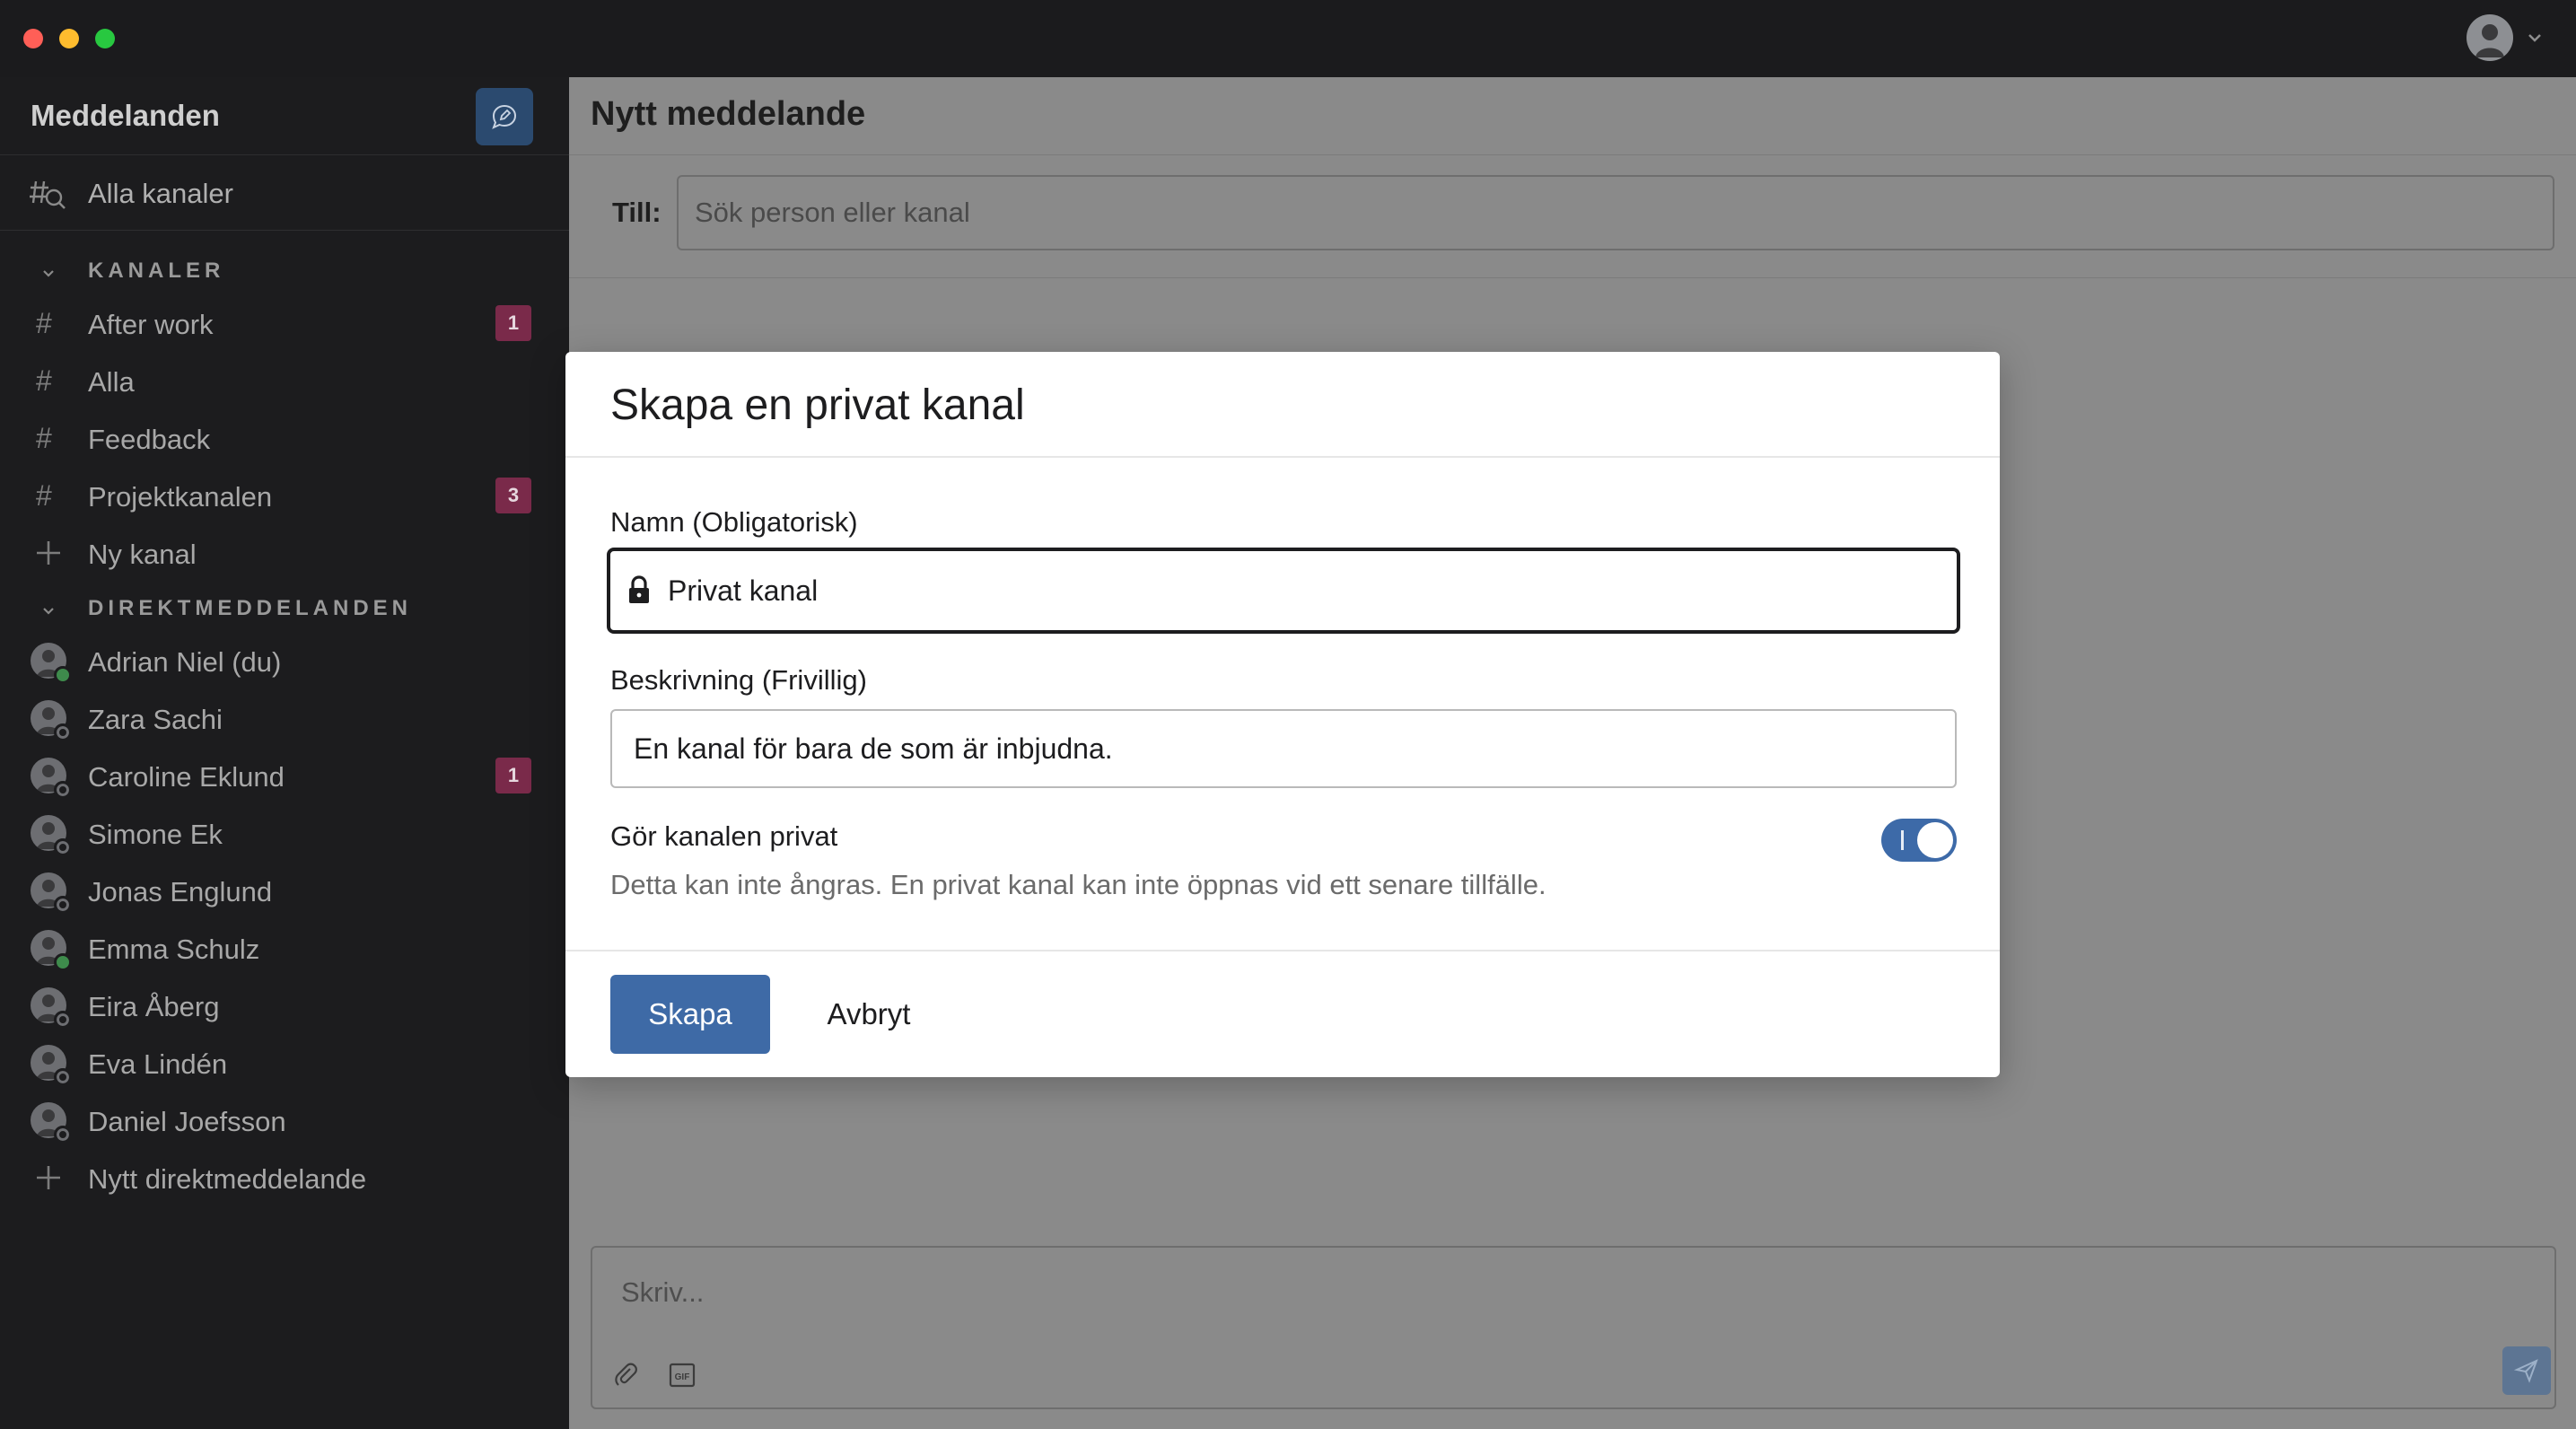  Describe the element at coordinates (639, 589) in the screenshot. I see `lock-icon` at that location.